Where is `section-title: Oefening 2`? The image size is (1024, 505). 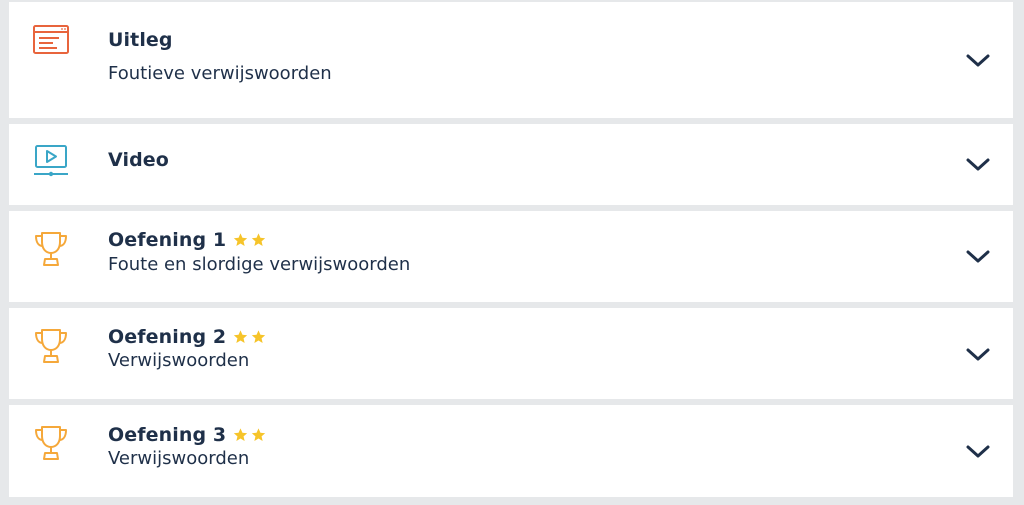
section-title: Oefening 2 is located at coordinates (188, 336).